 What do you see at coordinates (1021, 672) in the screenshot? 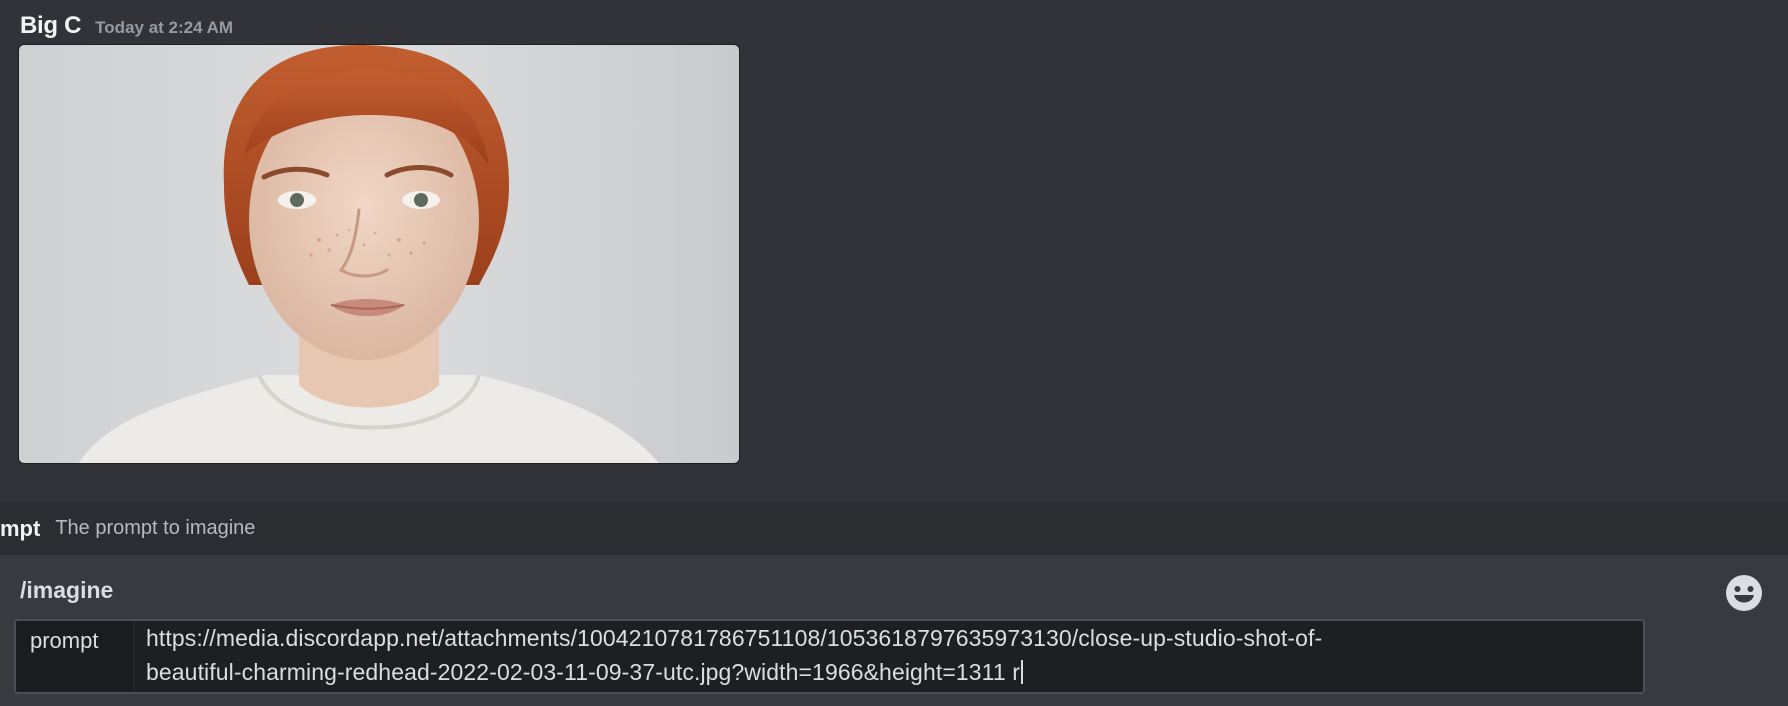
I see `text-caret` at bounding box center [1021, 672].